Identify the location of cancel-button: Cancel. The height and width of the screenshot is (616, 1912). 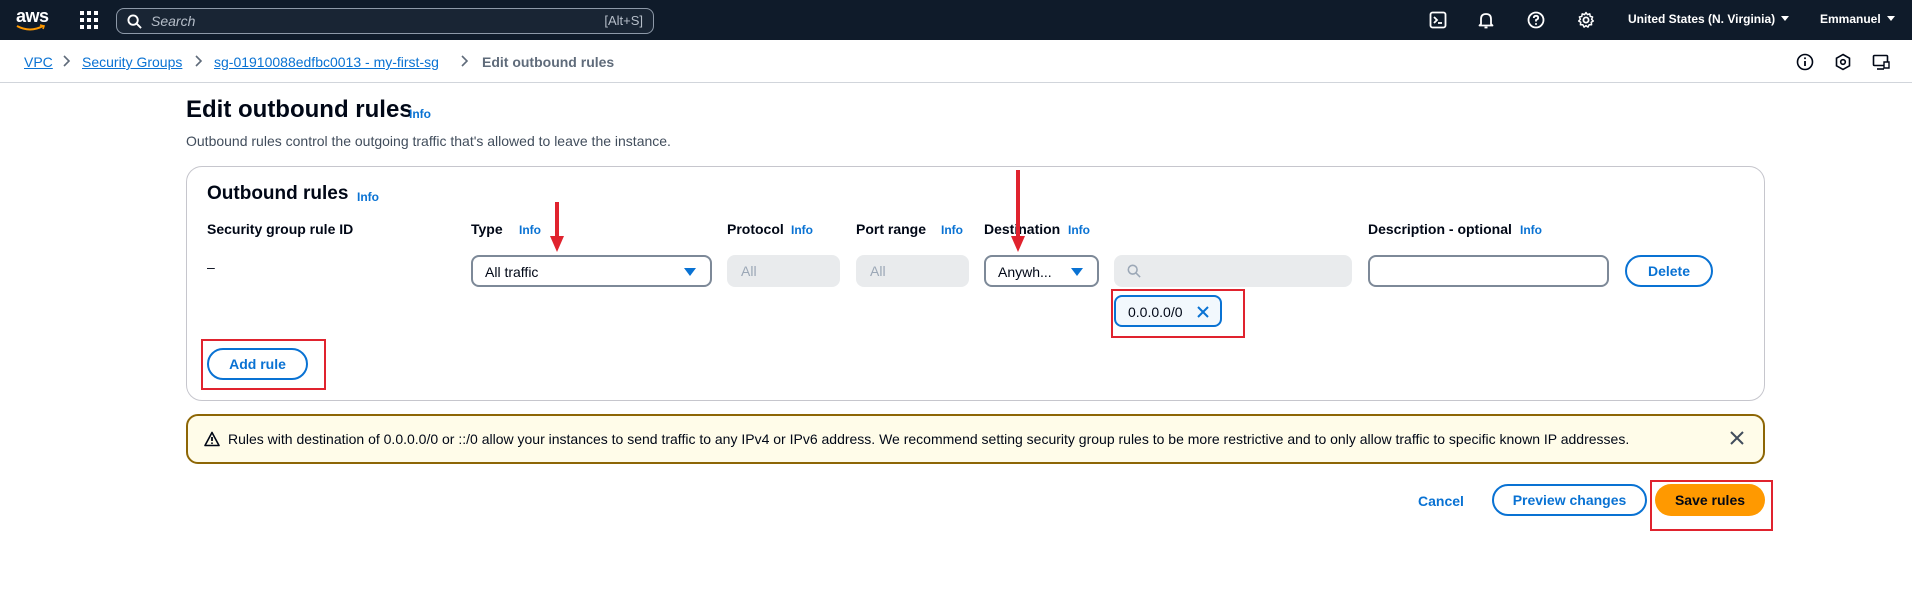
(1441, 501).